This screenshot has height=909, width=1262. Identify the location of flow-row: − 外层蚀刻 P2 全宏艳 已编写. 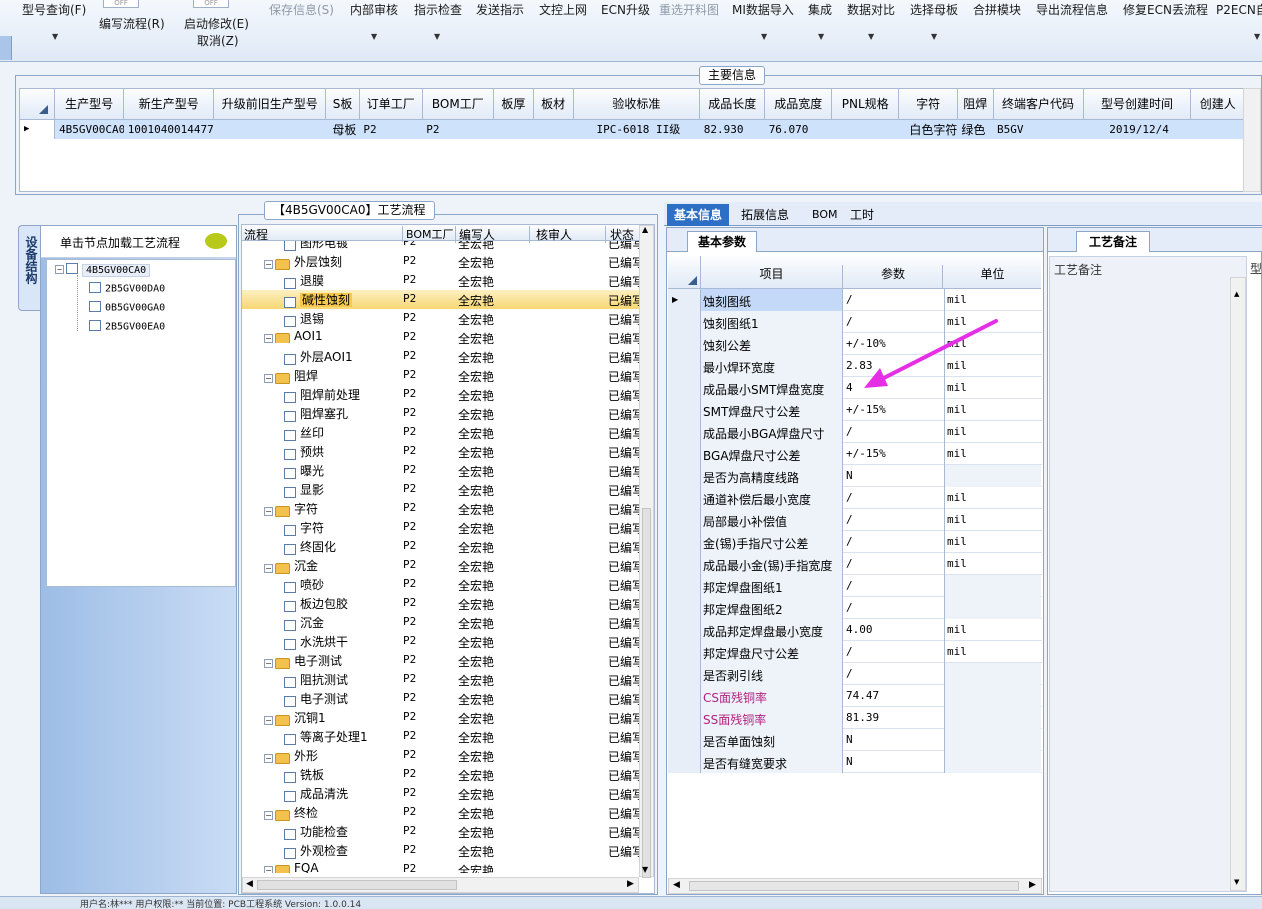
(441, 261).